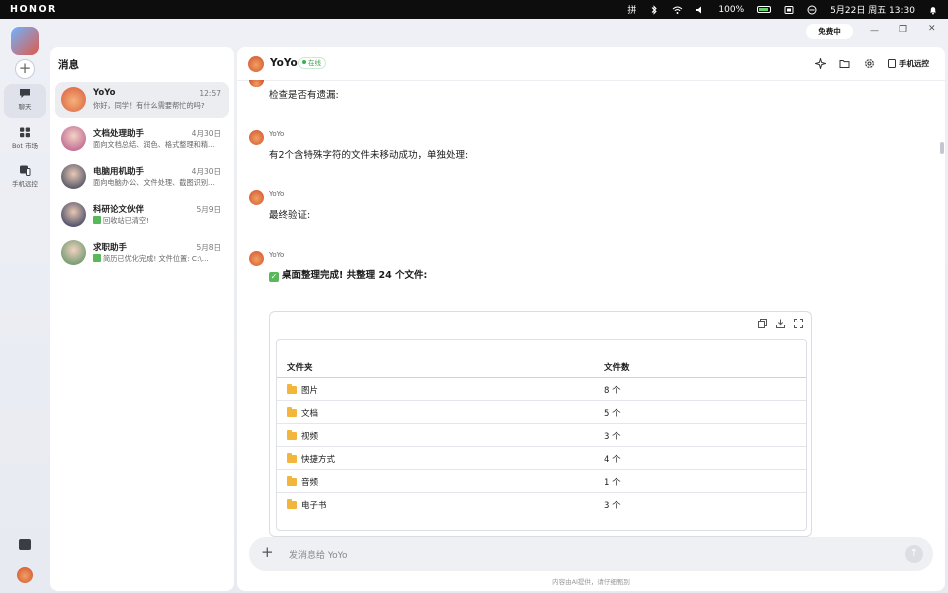  I want to click on checkbox-icon, so click(97, 220).